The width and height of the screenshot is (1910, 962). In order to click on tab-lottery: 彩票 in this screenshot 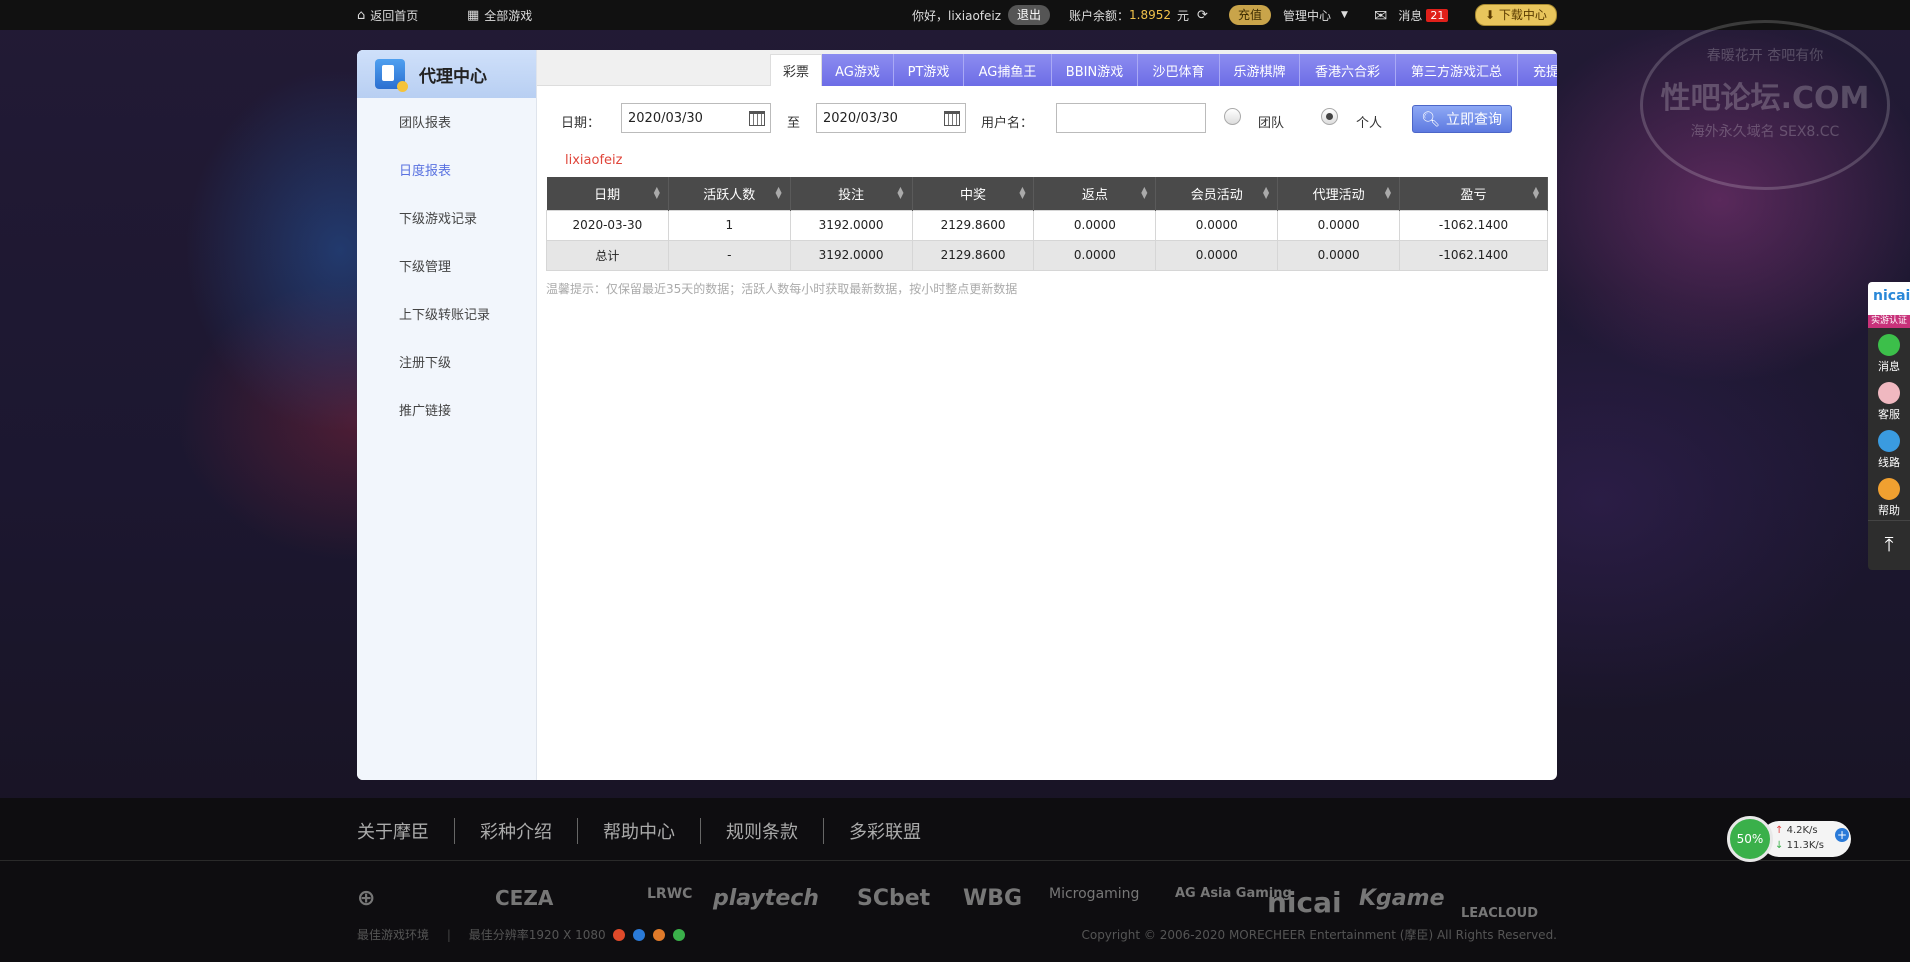, I will do `click(796, 70)`.